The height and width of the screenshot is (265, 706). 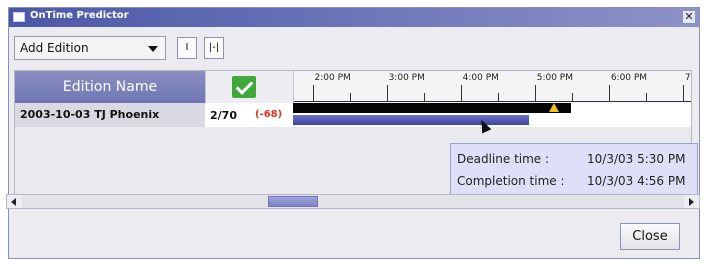 I want to click on window-close-icon: ✕, so click(x=689, y=17).